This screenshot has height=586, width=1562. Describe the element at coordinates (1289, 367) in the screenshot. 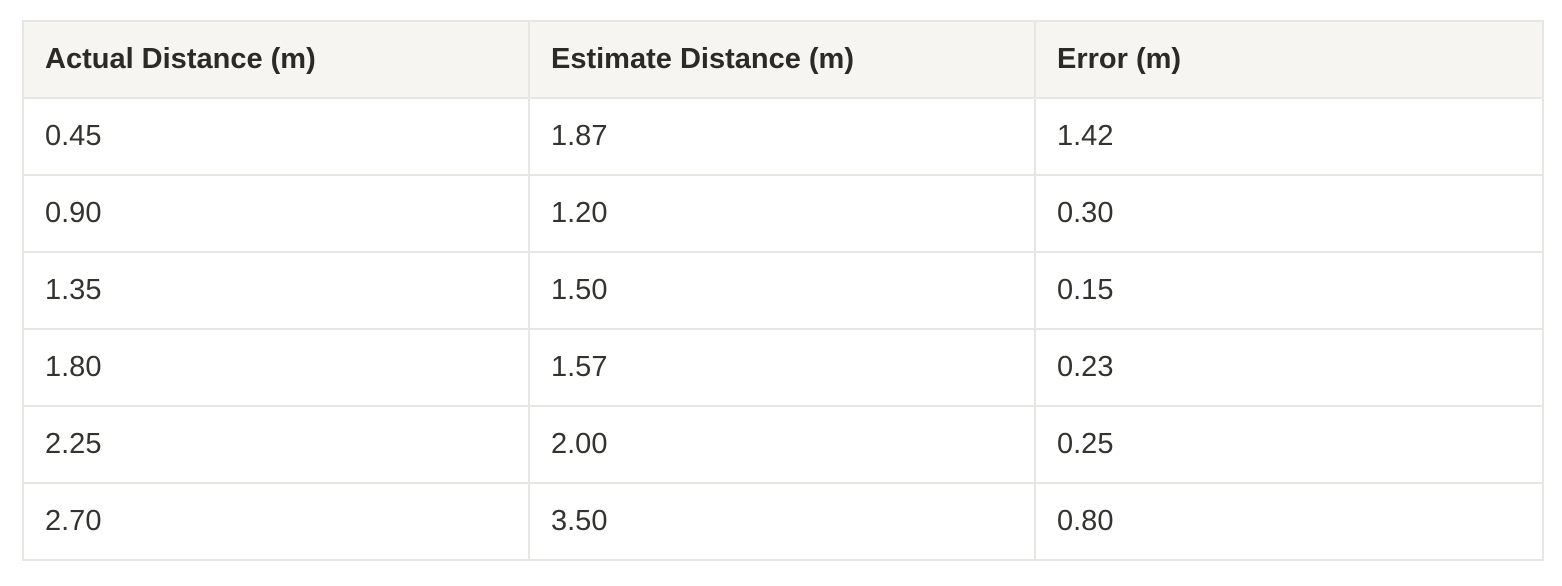

I see `cell-error: 0.23` at that location.